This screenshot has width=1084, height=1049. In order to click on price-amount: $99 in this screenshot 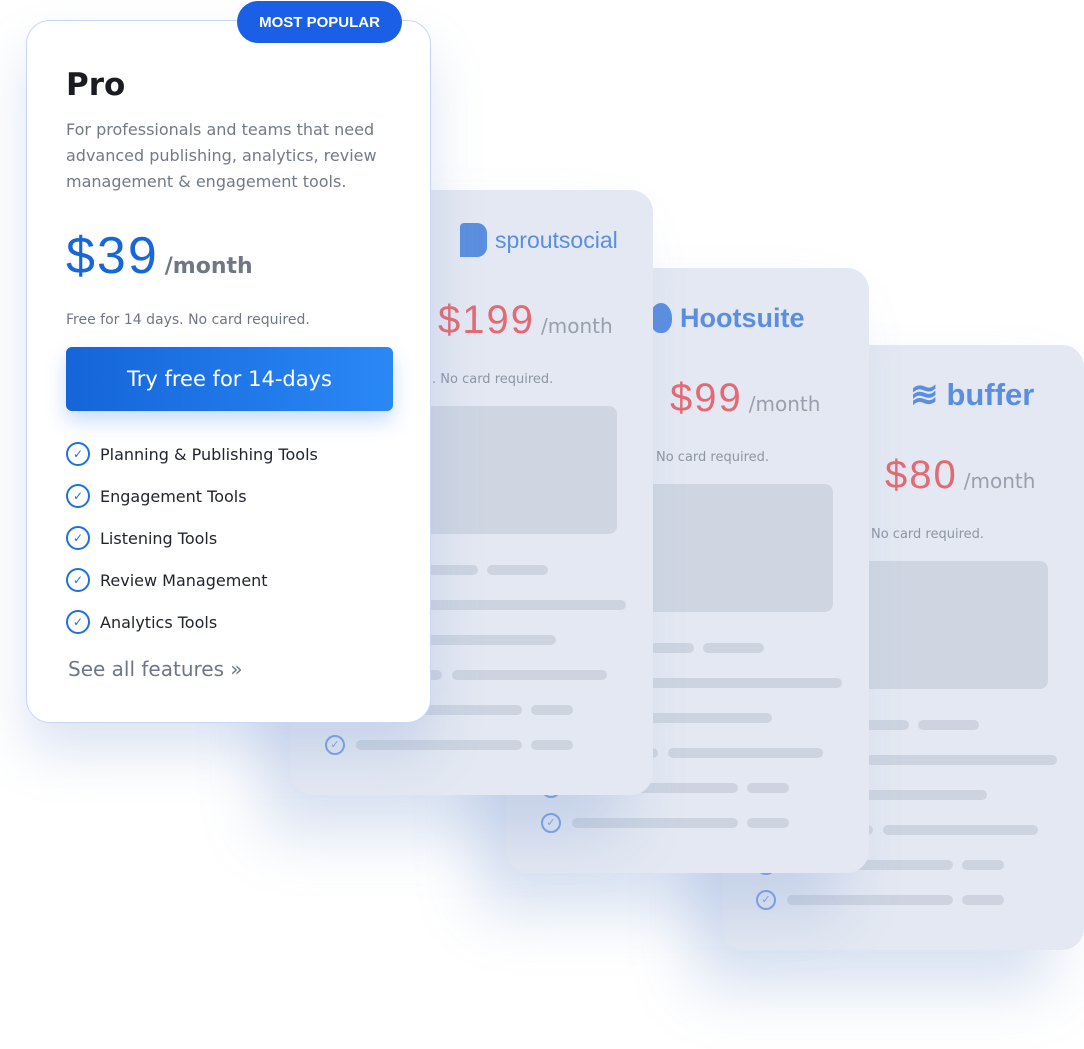, I will do `click(706, 398)`.